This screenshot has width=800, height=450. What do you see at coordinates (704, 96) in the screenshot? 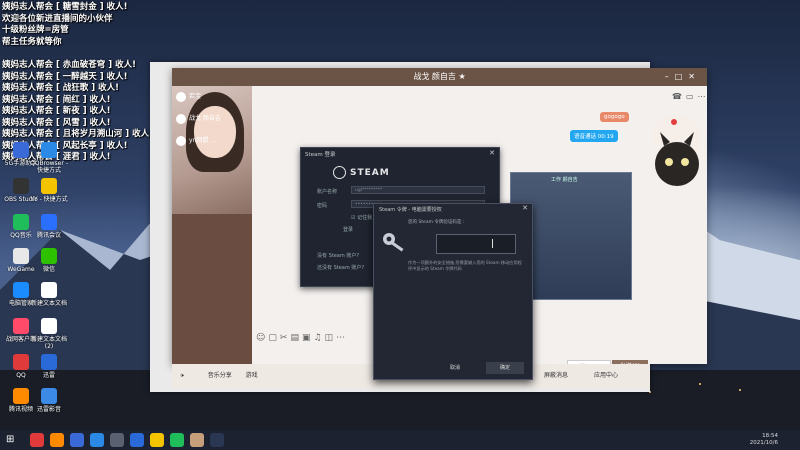
I see `more-icon: ⋯` at bounding box center [704, 96].